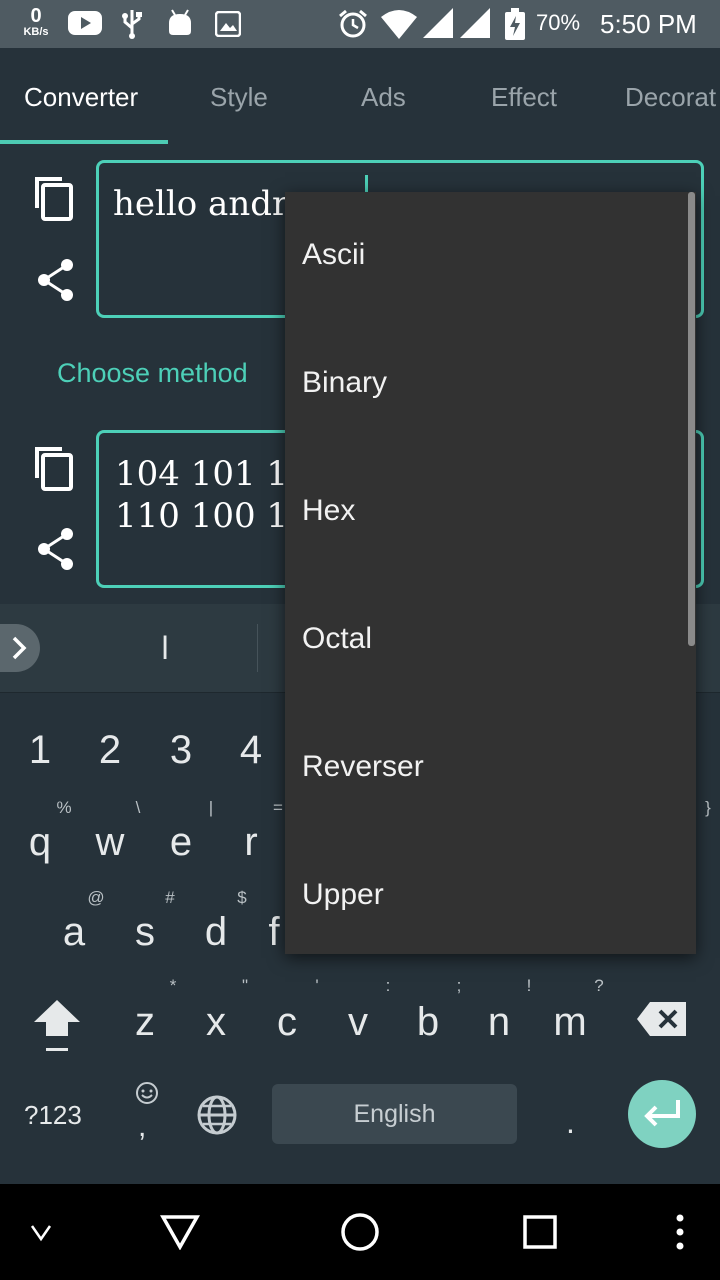  What do you see at coordinates (110, 750) in the screenshot?
I see `key-2: 2` at bounding box center [110, 750].